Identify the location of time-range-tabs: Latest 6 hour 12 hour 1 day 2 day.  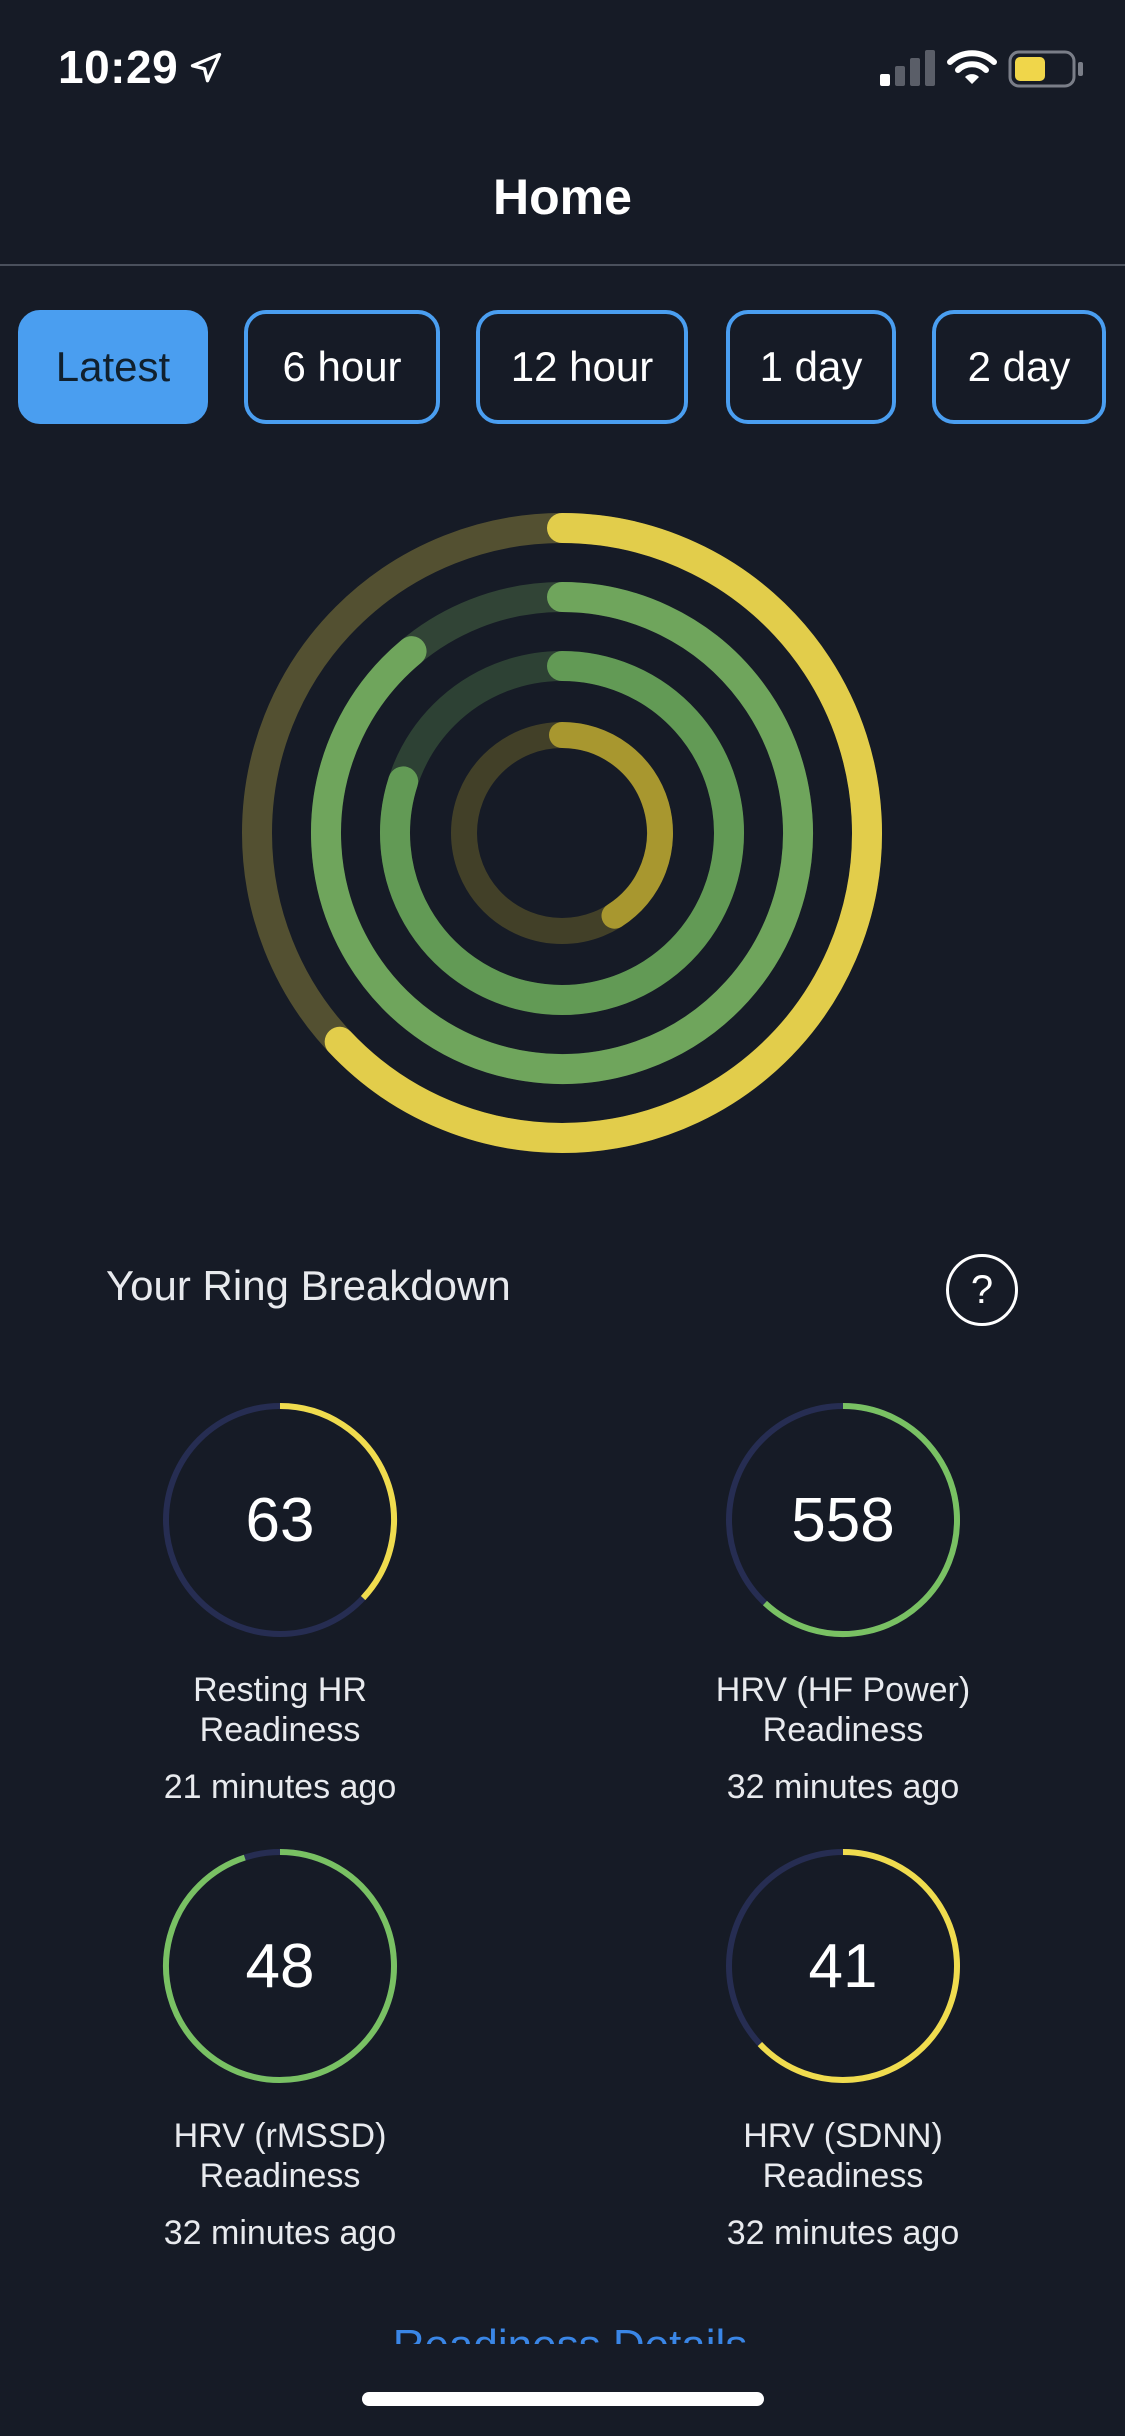
(562, 370).